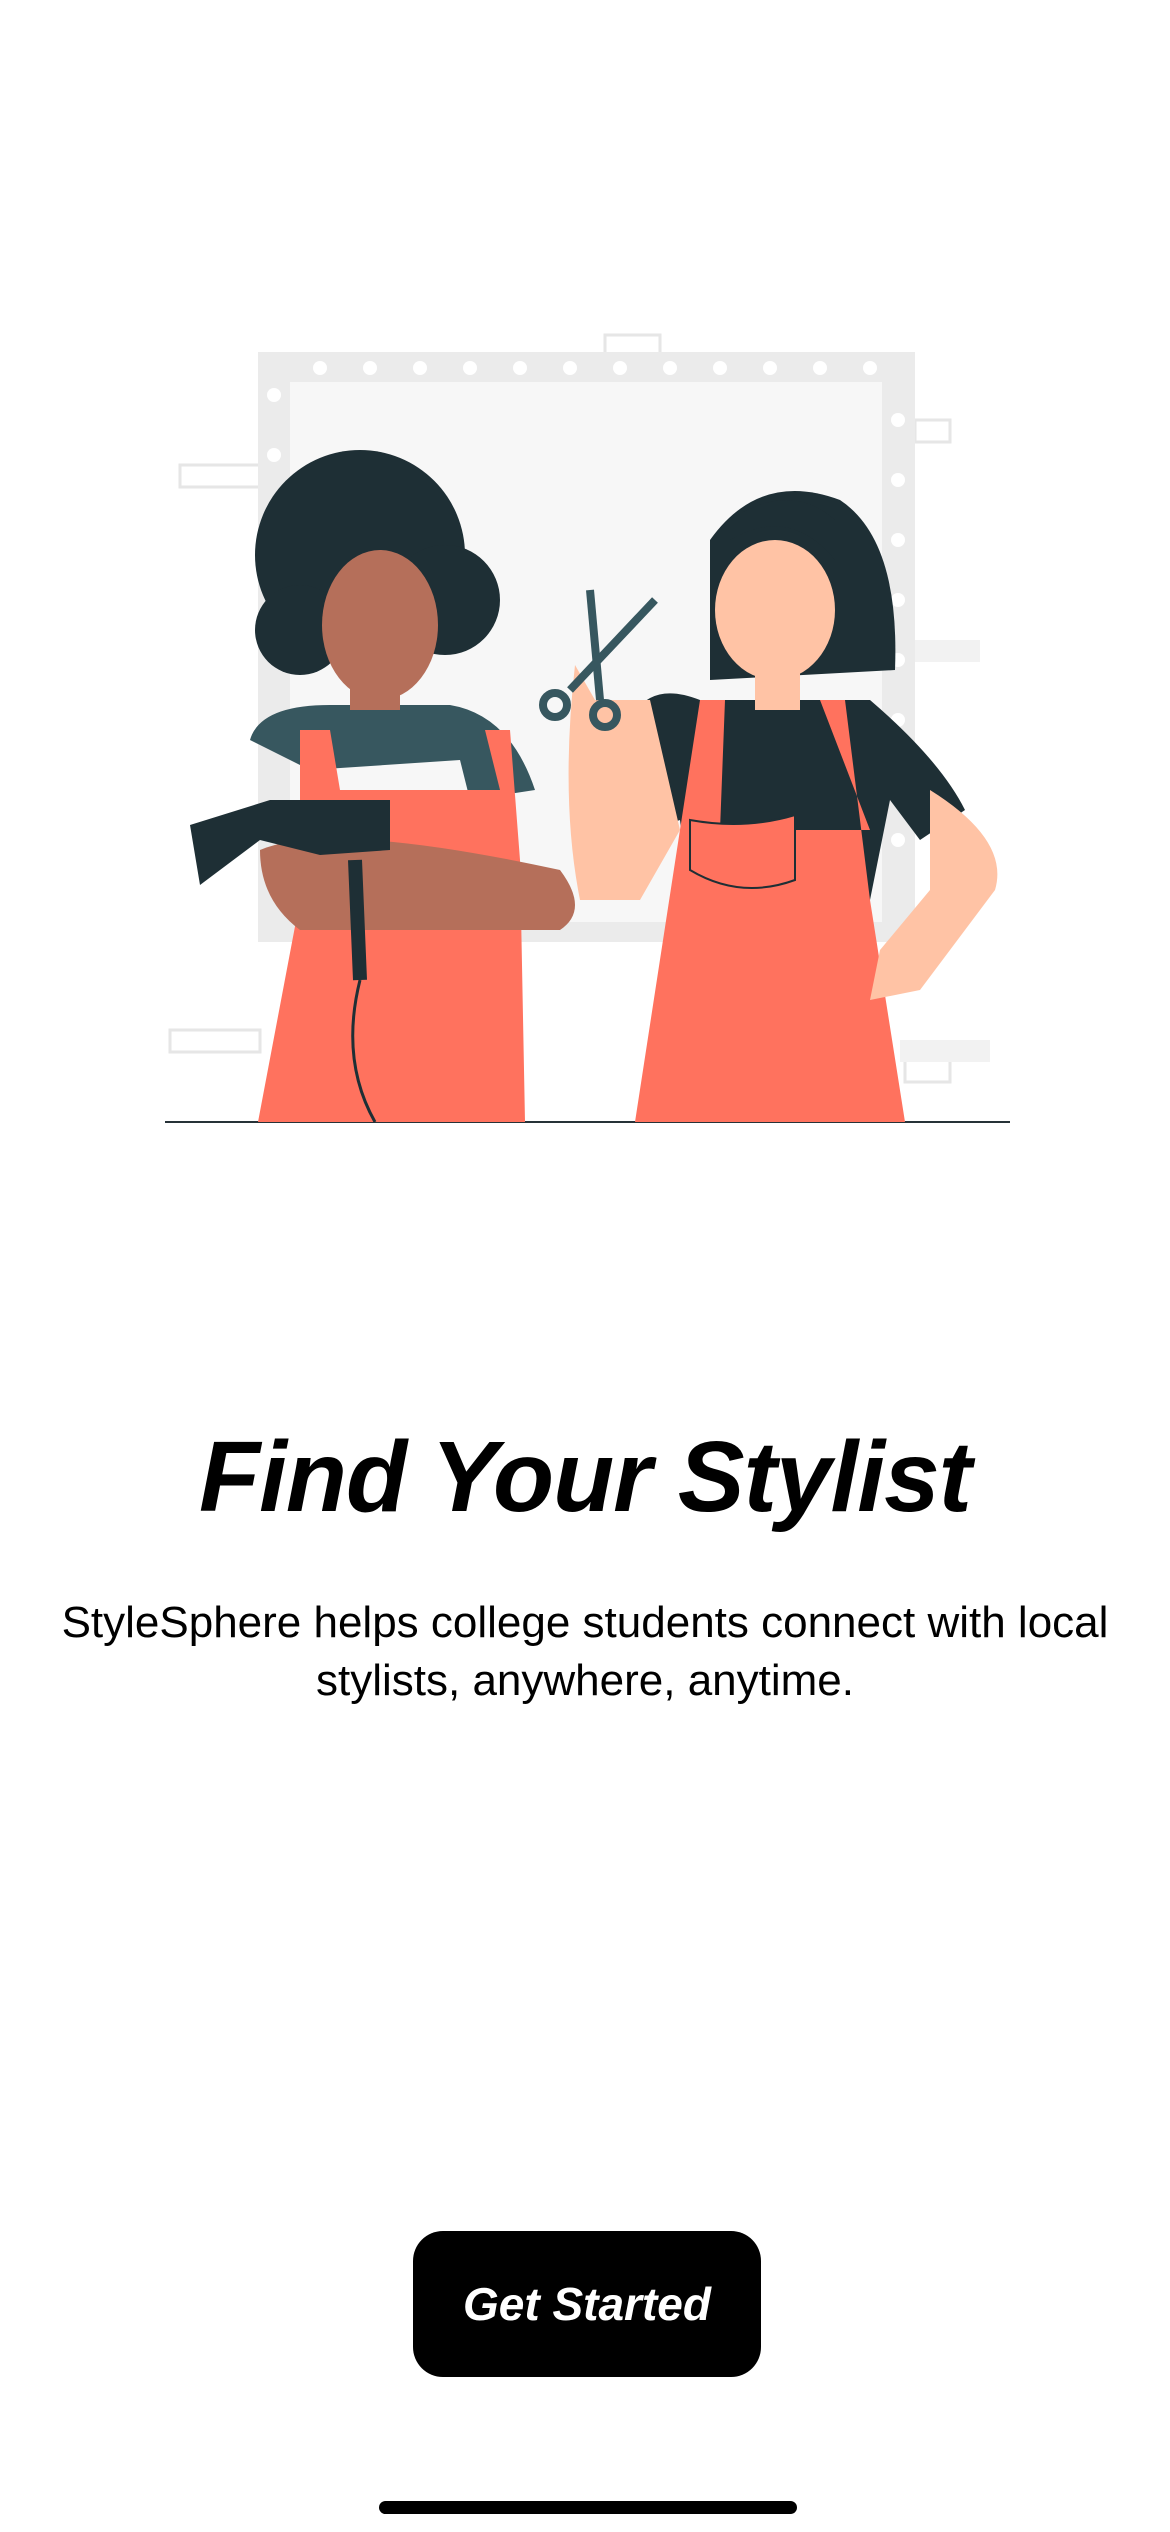  What do you see at coordinates (587, 2304) in the screenshot?
I see `get-started-button: Get Started` at bounding box center [587, 2304].